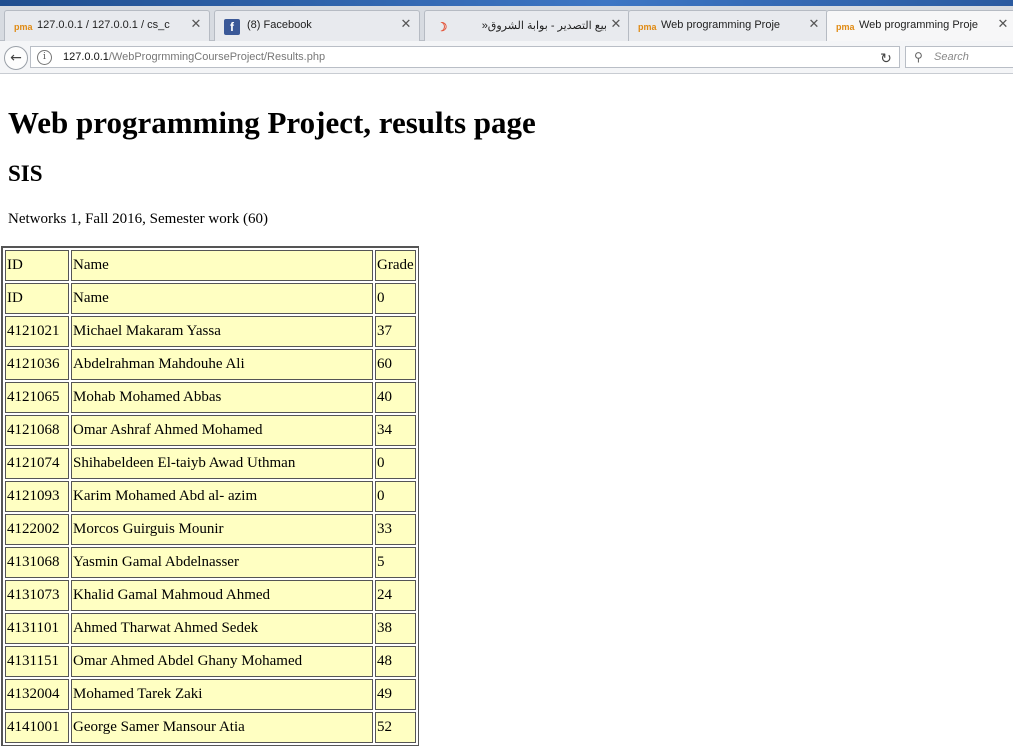 This screenshot has width=1013, height=746. I want to click on tab-5: pma Web programming Proje ✕, so click(919, 26).